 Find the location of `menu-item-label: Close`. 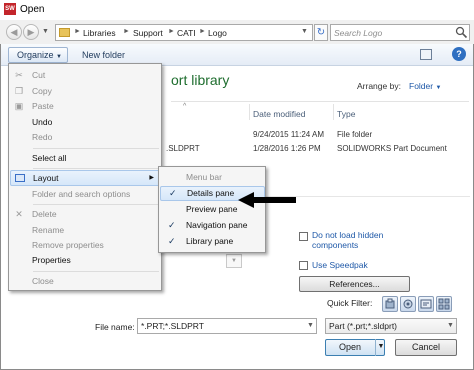

menu-item-label: Close is located at coordinates (43, 281).